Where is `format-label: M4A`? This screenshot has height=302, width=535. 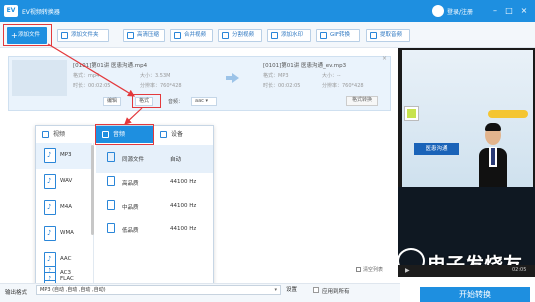
format-label: M4A is located at coordinates (66, 207).